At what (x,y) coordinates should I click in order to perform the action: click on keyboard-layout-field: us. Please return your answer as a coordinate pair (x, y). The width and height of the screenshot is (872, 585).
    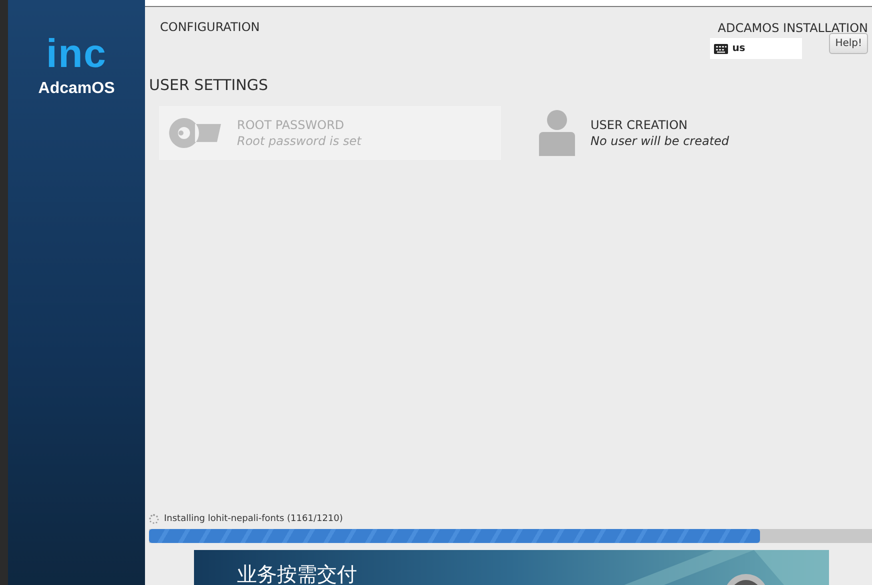
    Looking at the image, I should click on (756, 48).